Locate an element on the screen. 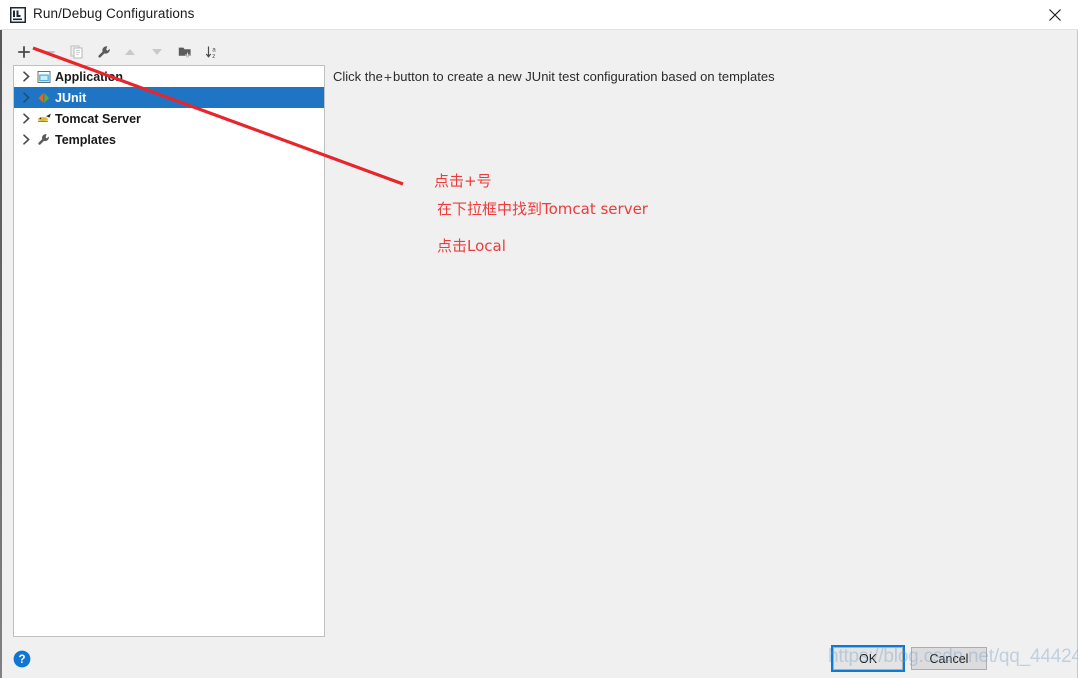  svg-text: z is located at coordinates (213, 56).